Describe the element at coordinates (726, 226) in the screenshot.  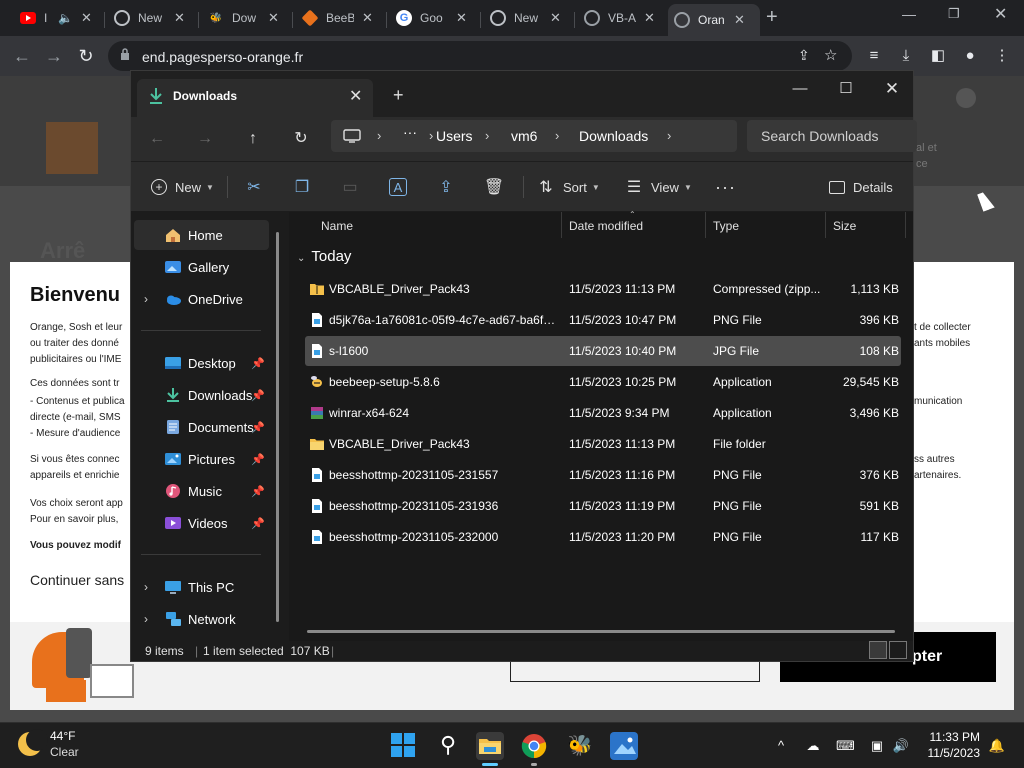
I see `column-header-type: Type` at that location.